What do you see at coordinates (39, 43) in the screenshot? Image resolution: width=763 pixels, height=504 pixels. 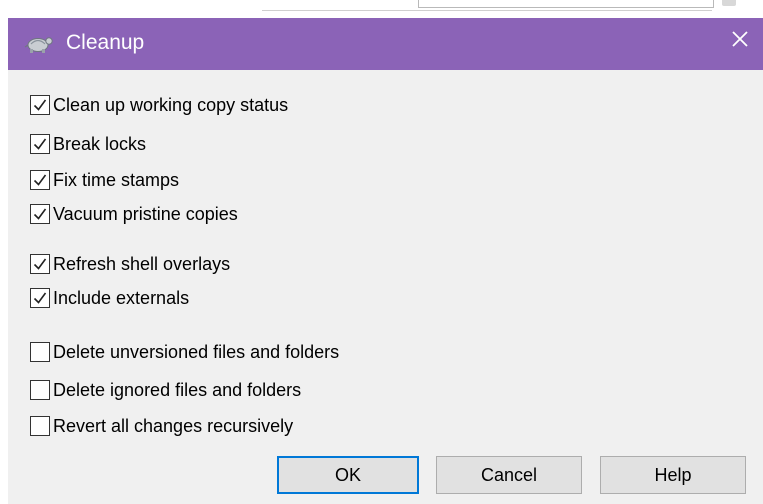 I see `tortoise-icon` at bounding box center [39, 43].